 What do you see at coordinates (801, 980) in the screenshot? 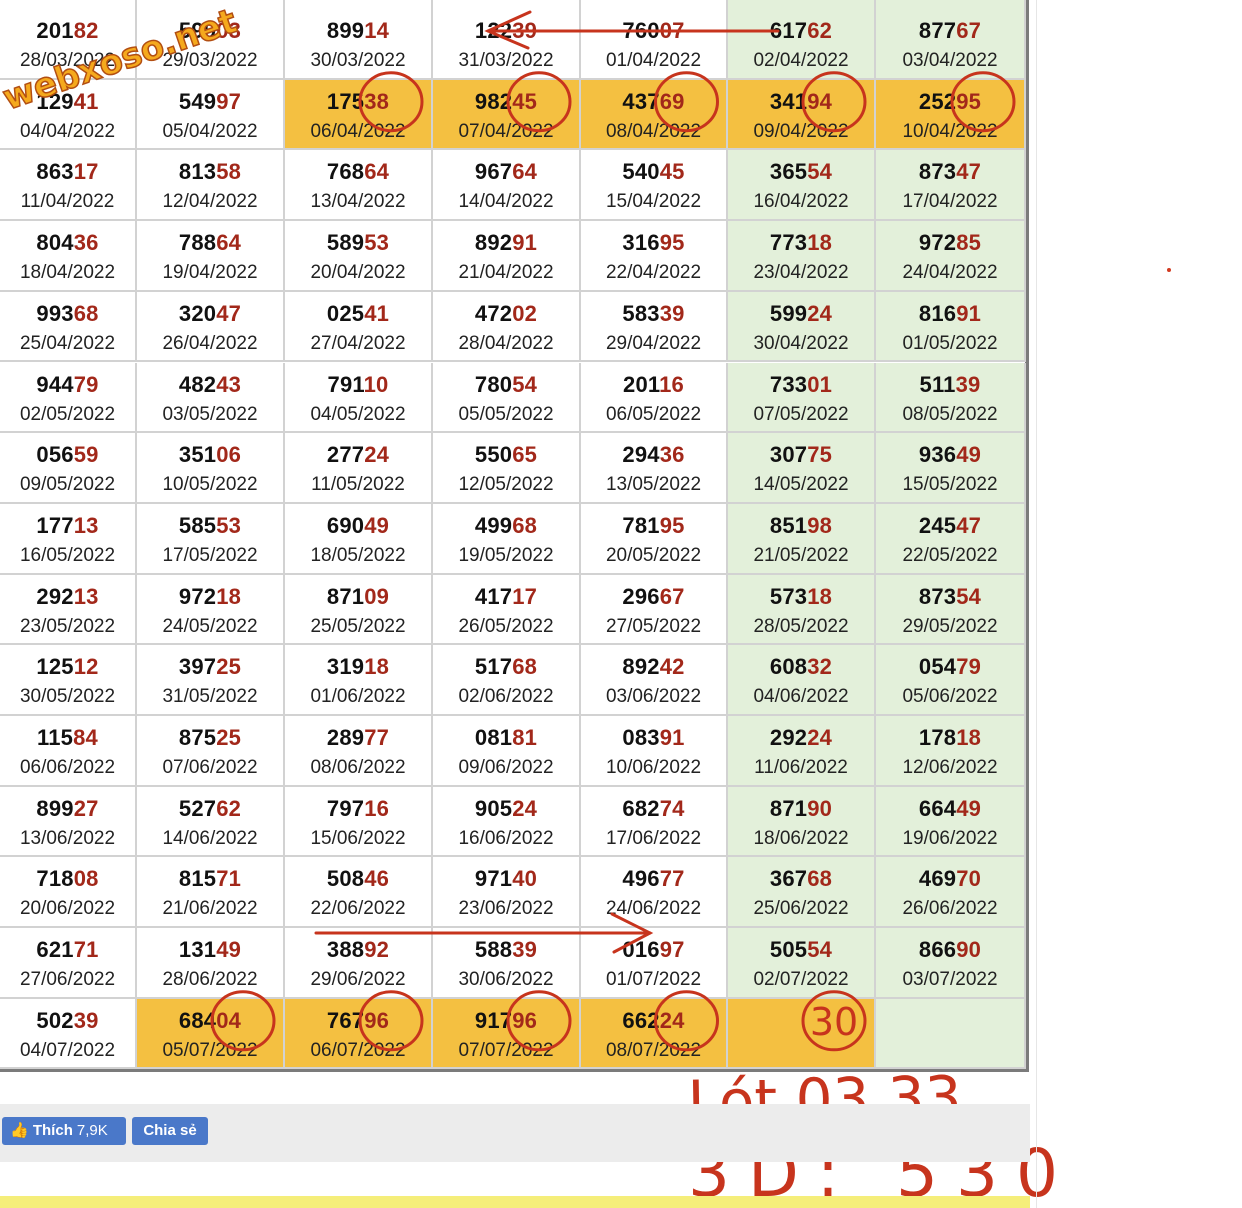
I see `result-date: 02/07/2022` at bounding box center [801, 980].